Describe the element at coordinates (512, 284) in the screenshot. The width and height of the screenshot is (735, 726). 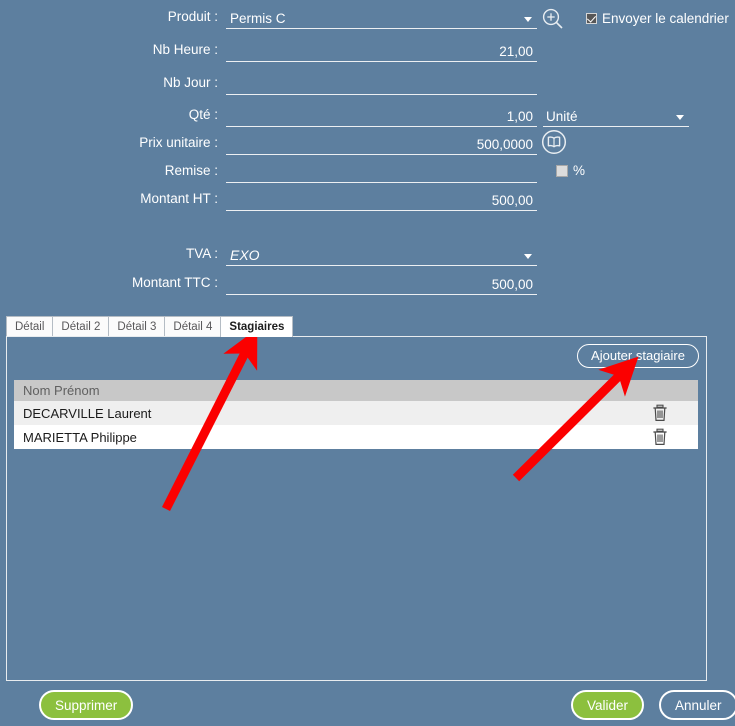
I see `value-montant-ttc: 500,00` at that location.